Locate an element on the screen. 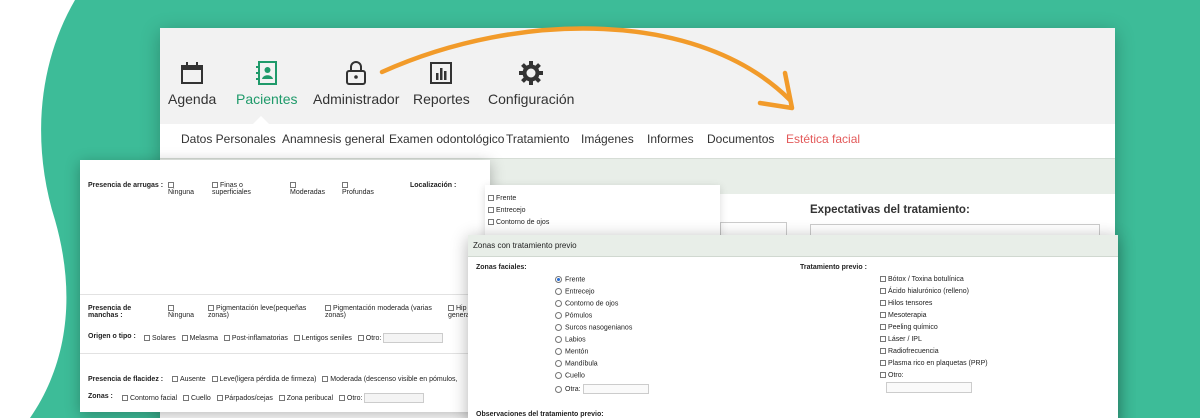 The image size is (1200, 418). localizacion-frente: Frente is located at coordinates (502, 198).